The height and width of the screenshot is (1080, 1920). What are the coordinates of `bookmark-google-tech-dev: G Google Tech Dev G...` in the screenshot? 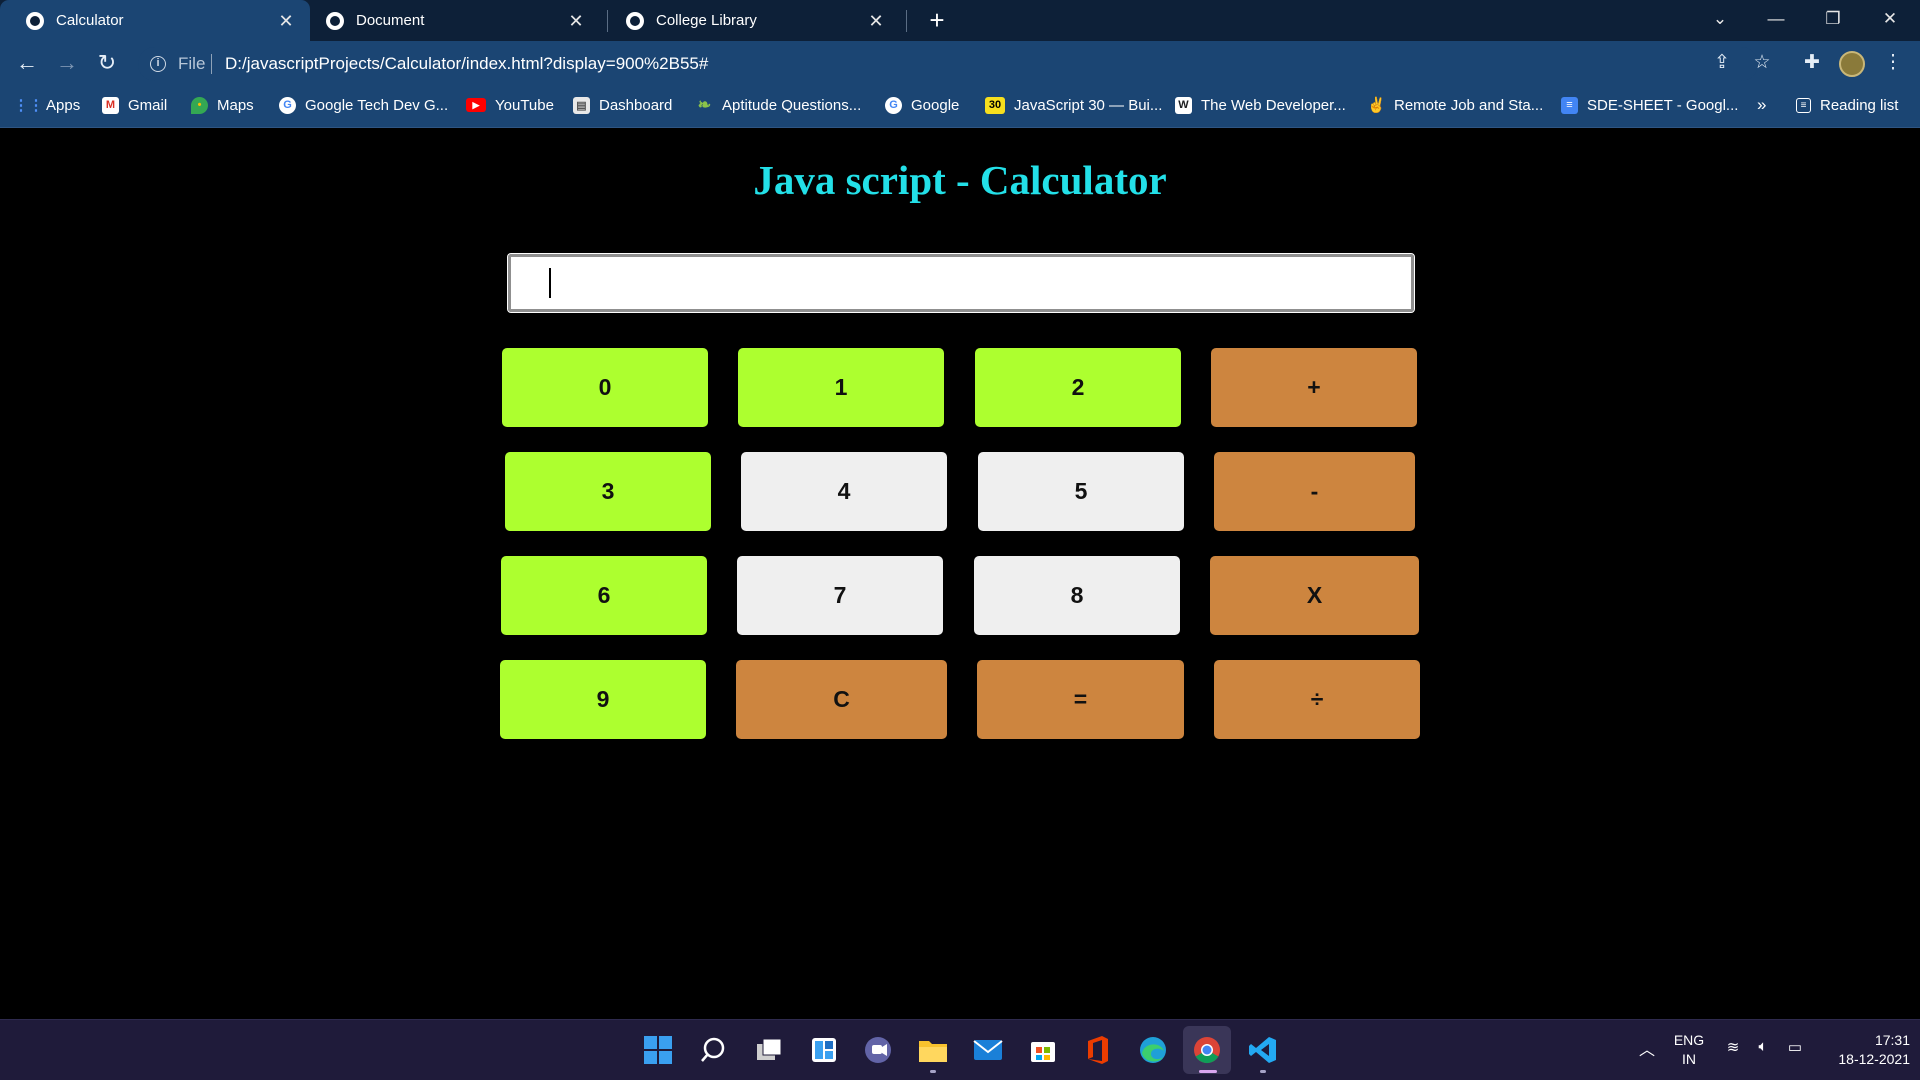 It's located at (363, 105).